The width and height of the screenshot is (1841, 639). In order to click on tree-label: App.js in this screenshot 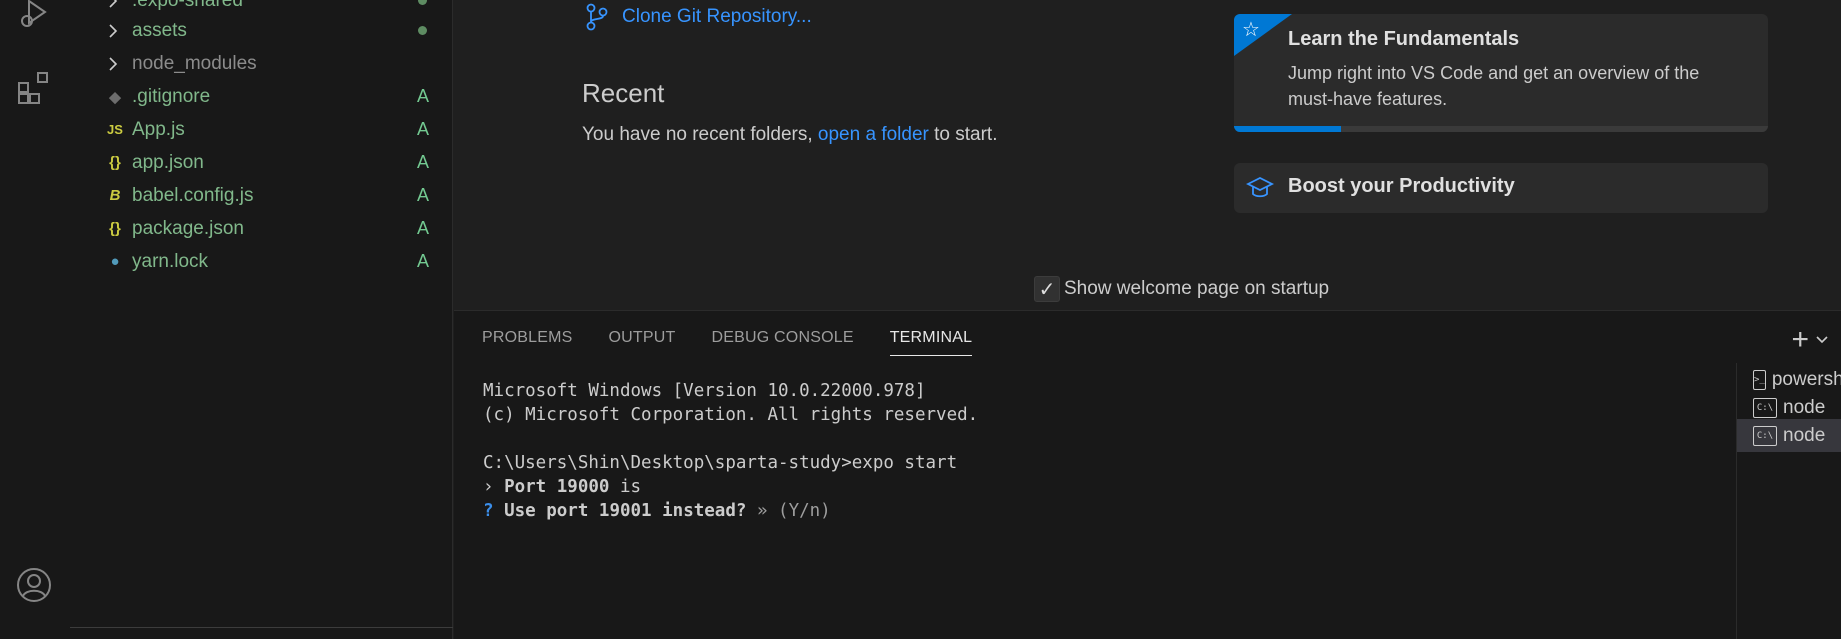, I will do `click(158, 129)`.